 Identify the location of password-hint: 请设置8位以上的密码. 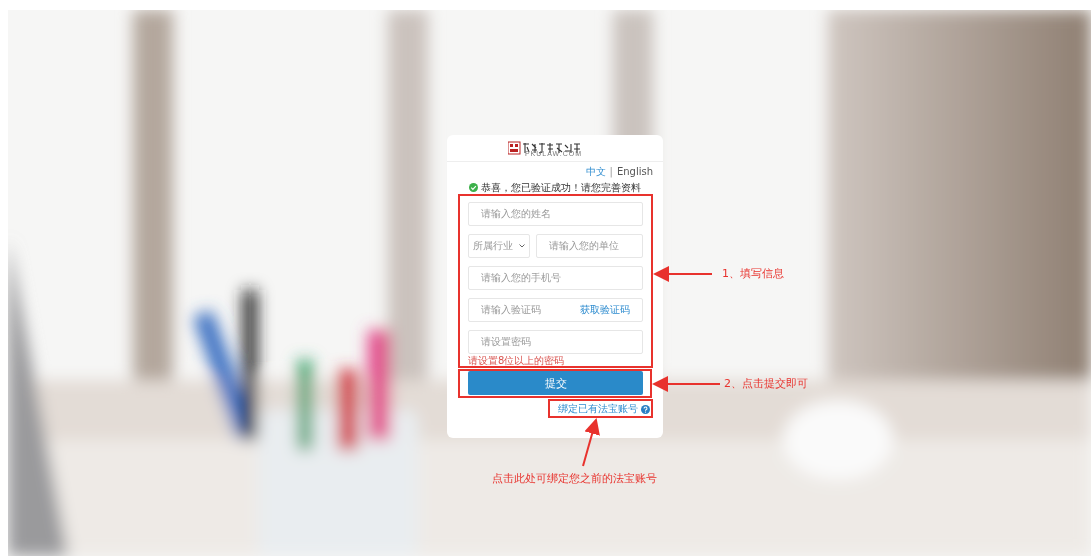
(516, 361).